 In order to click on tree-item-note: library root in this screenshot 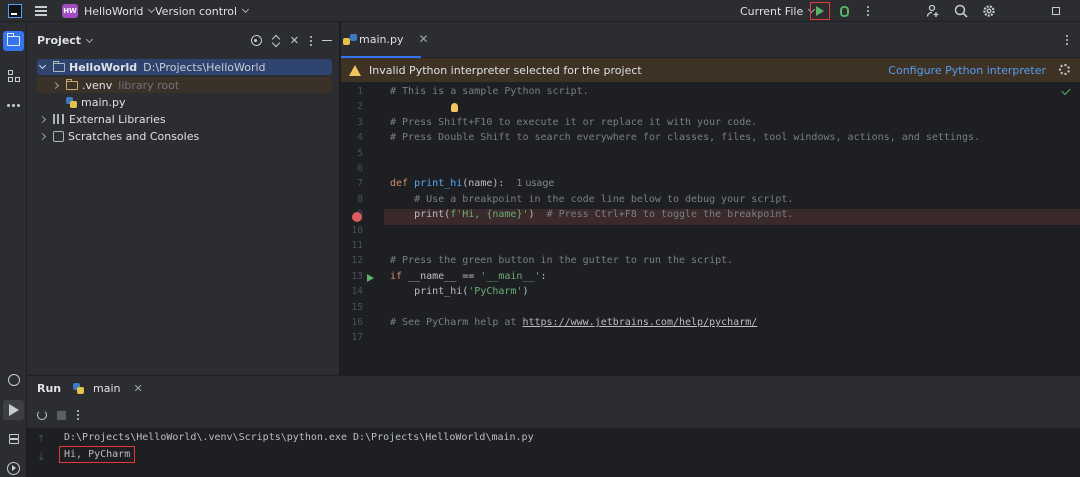, I will do `click(149, 85)`.